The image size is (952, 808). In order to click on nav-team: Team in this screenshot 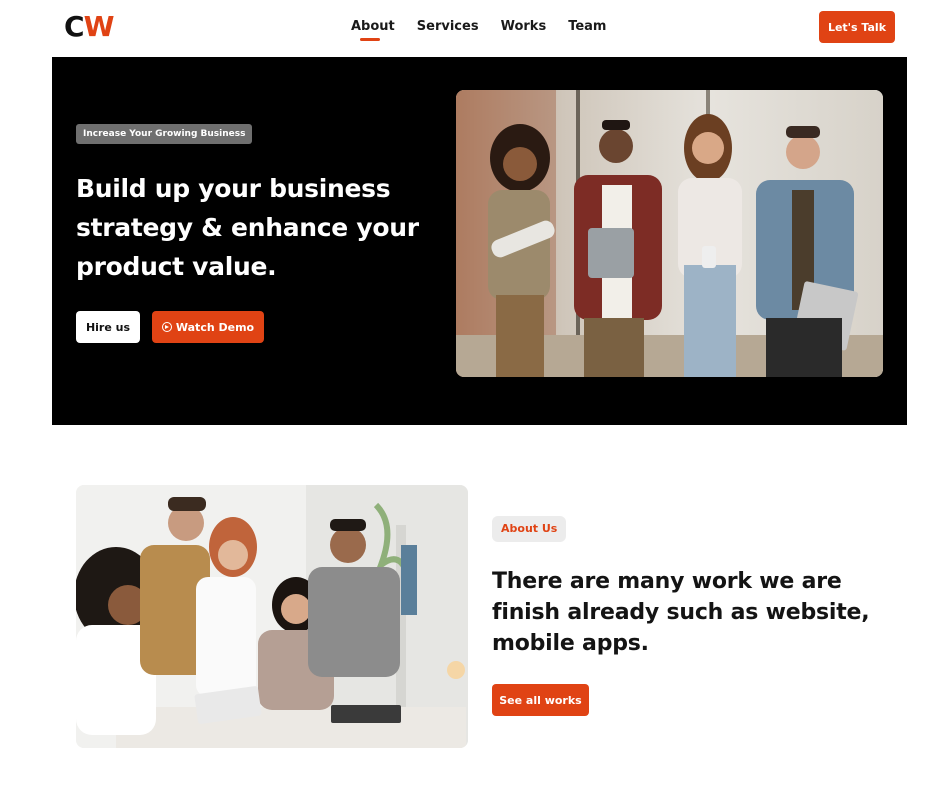, I will do `click(587, 27)`.